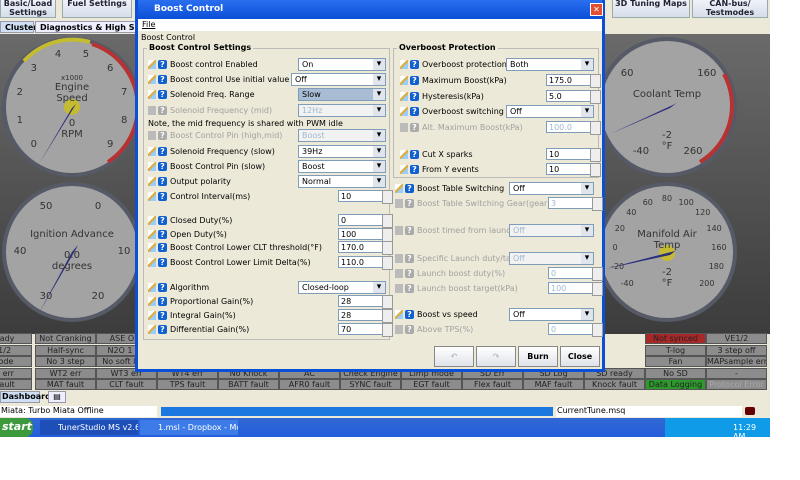  I want to click on close-window-icon: ✕, so click(596, 9).